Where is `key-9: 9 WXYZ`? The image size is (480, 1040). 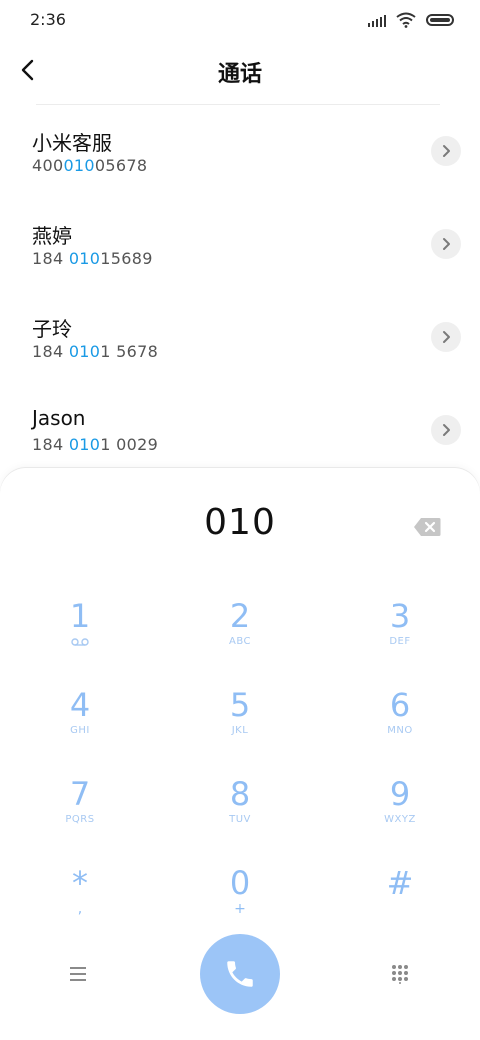
key-9: 9 WXYZ is located at coordinates (400, 812).